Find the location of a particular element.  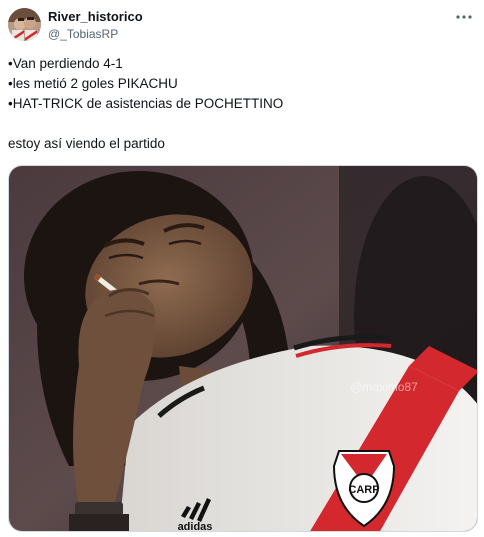

avatar-image is located at coordinates (24, 24).